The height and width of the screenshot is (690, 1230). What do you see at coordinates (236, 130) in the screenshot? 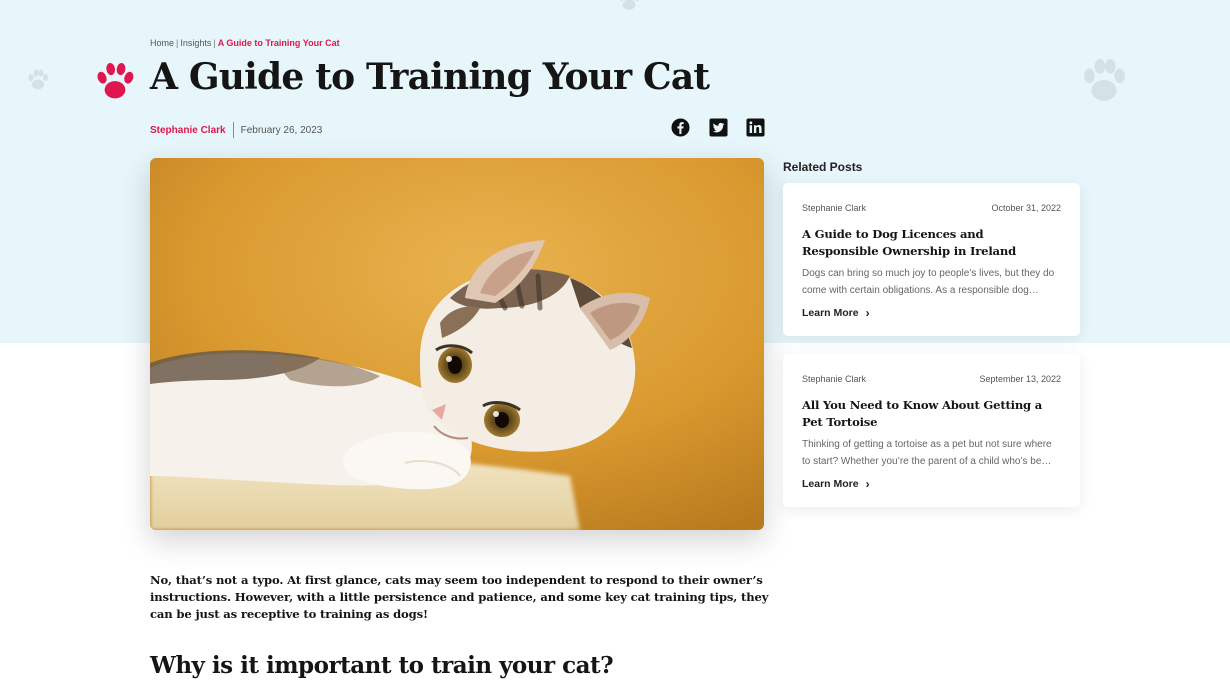
I see `post-meta: Stephanie Clark February 26, 2023` at bounding box center [236, 130].